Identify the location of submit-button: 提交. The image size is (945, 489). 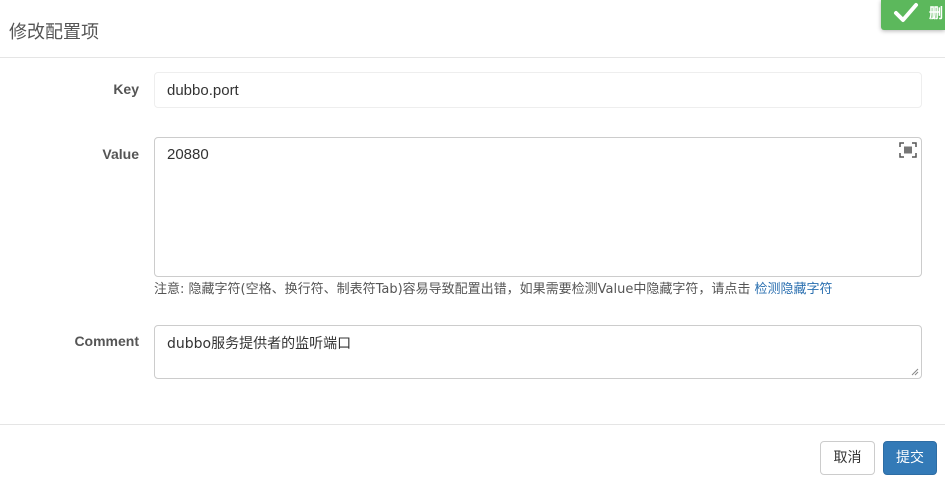
(910, 458).